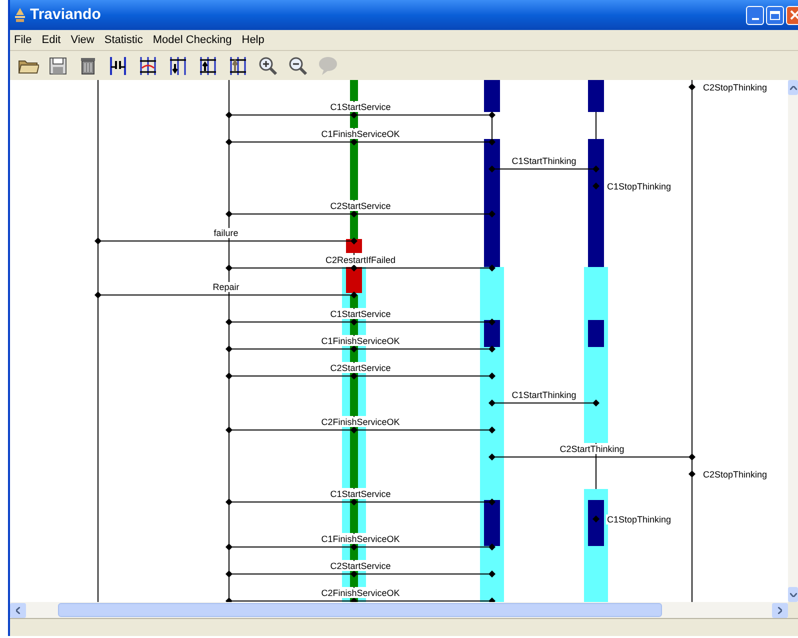  I want to click on vertical-scrollbar, so click(793, 341).